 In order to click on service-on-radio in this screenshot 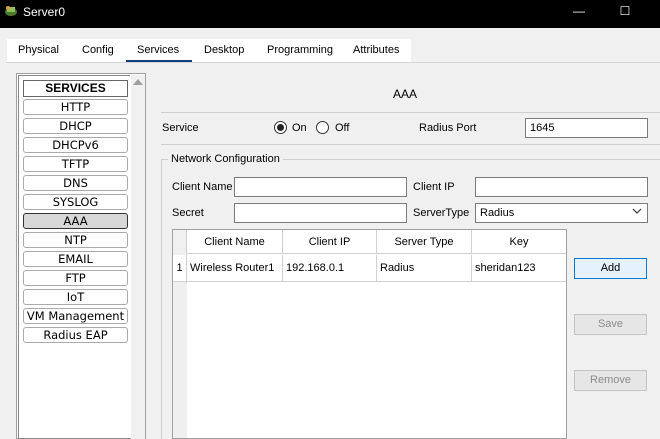, I will do `click(280, 127)`.